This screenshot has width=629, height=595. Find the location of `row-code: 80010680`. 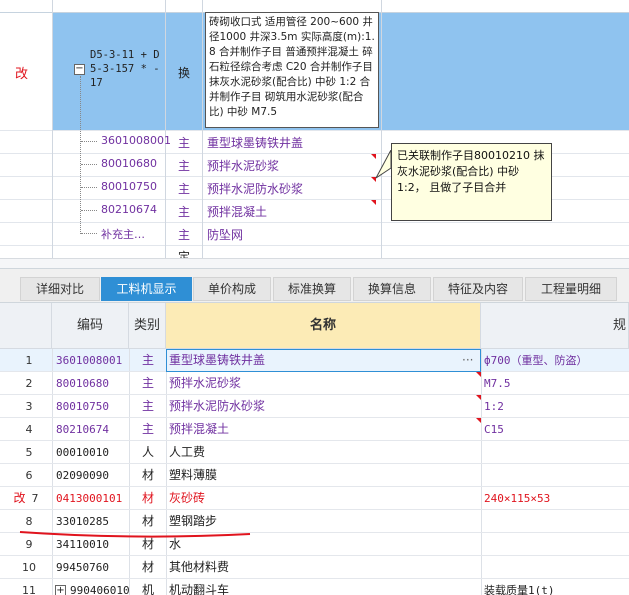

row-code: 80010680 is located at coordinates (92, 383).